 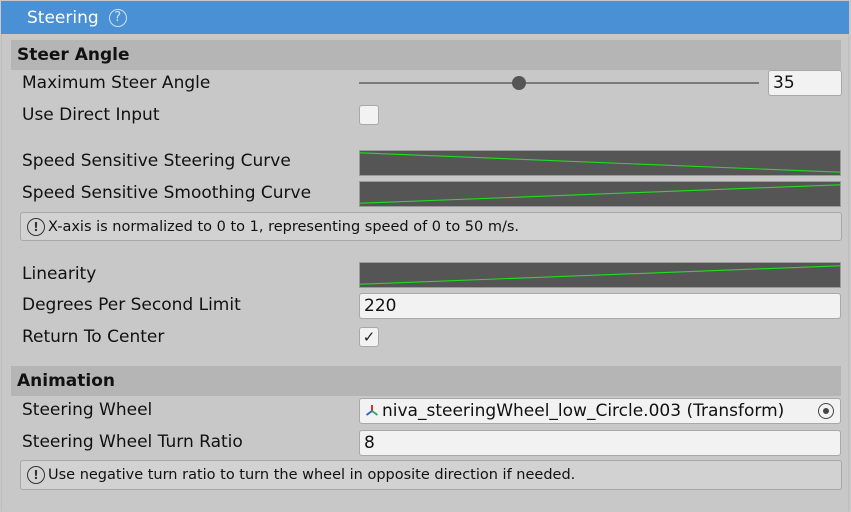 What do you see at coordinates (91, 115) in the screenshot?
I see `use-direct-input-label: Use Direct Input` at bounding box center [91, 115].